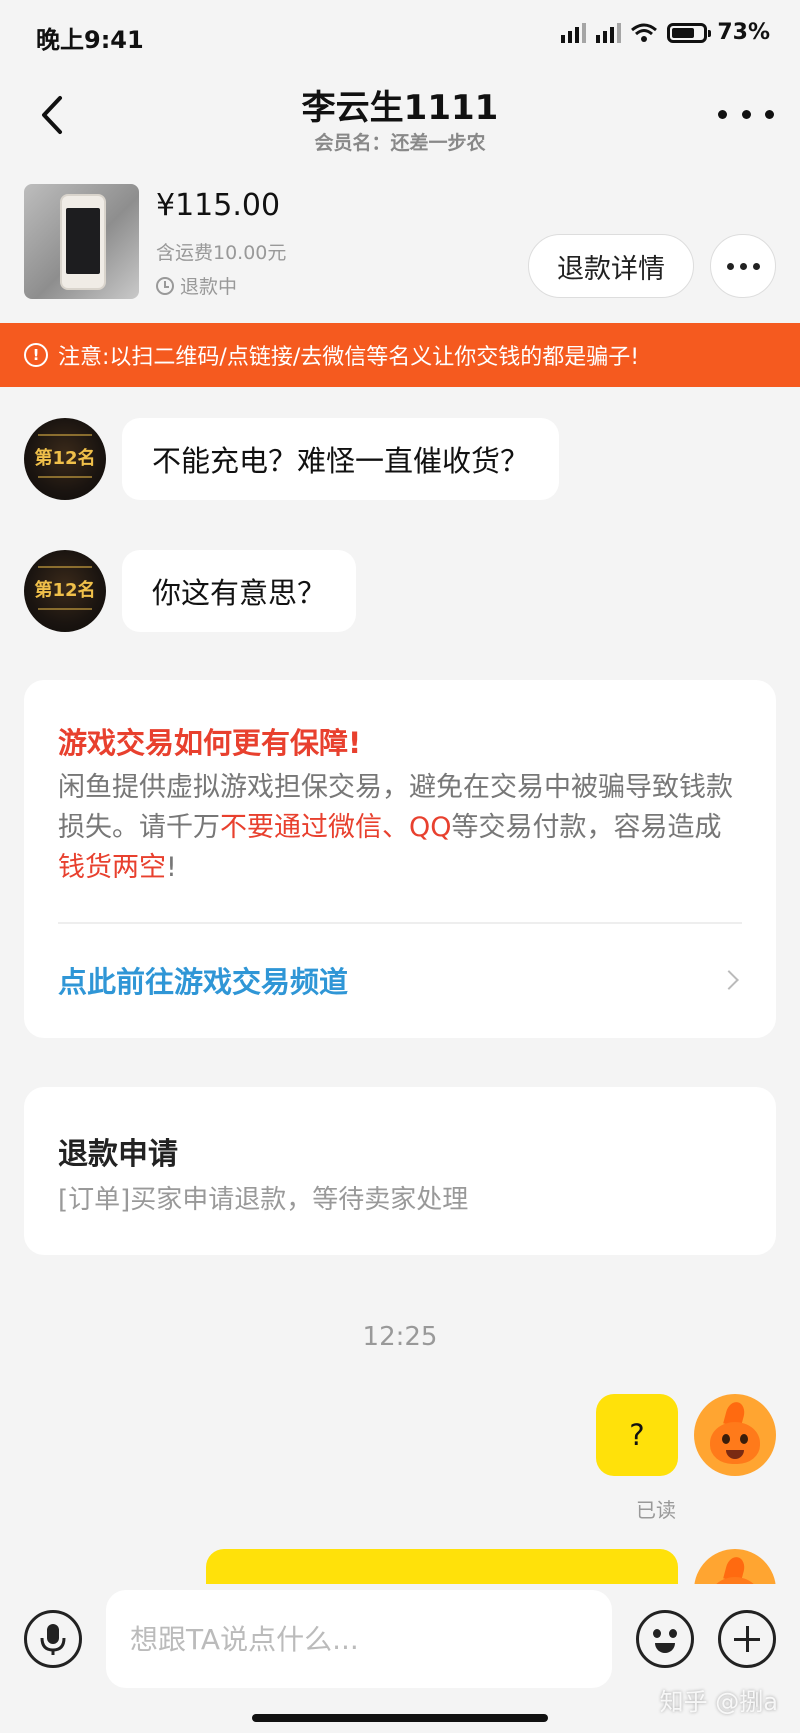  What do you see at coordinates (165, 285) in the screenshot?
I see `clock-icon` at bounding box center [165, 285].